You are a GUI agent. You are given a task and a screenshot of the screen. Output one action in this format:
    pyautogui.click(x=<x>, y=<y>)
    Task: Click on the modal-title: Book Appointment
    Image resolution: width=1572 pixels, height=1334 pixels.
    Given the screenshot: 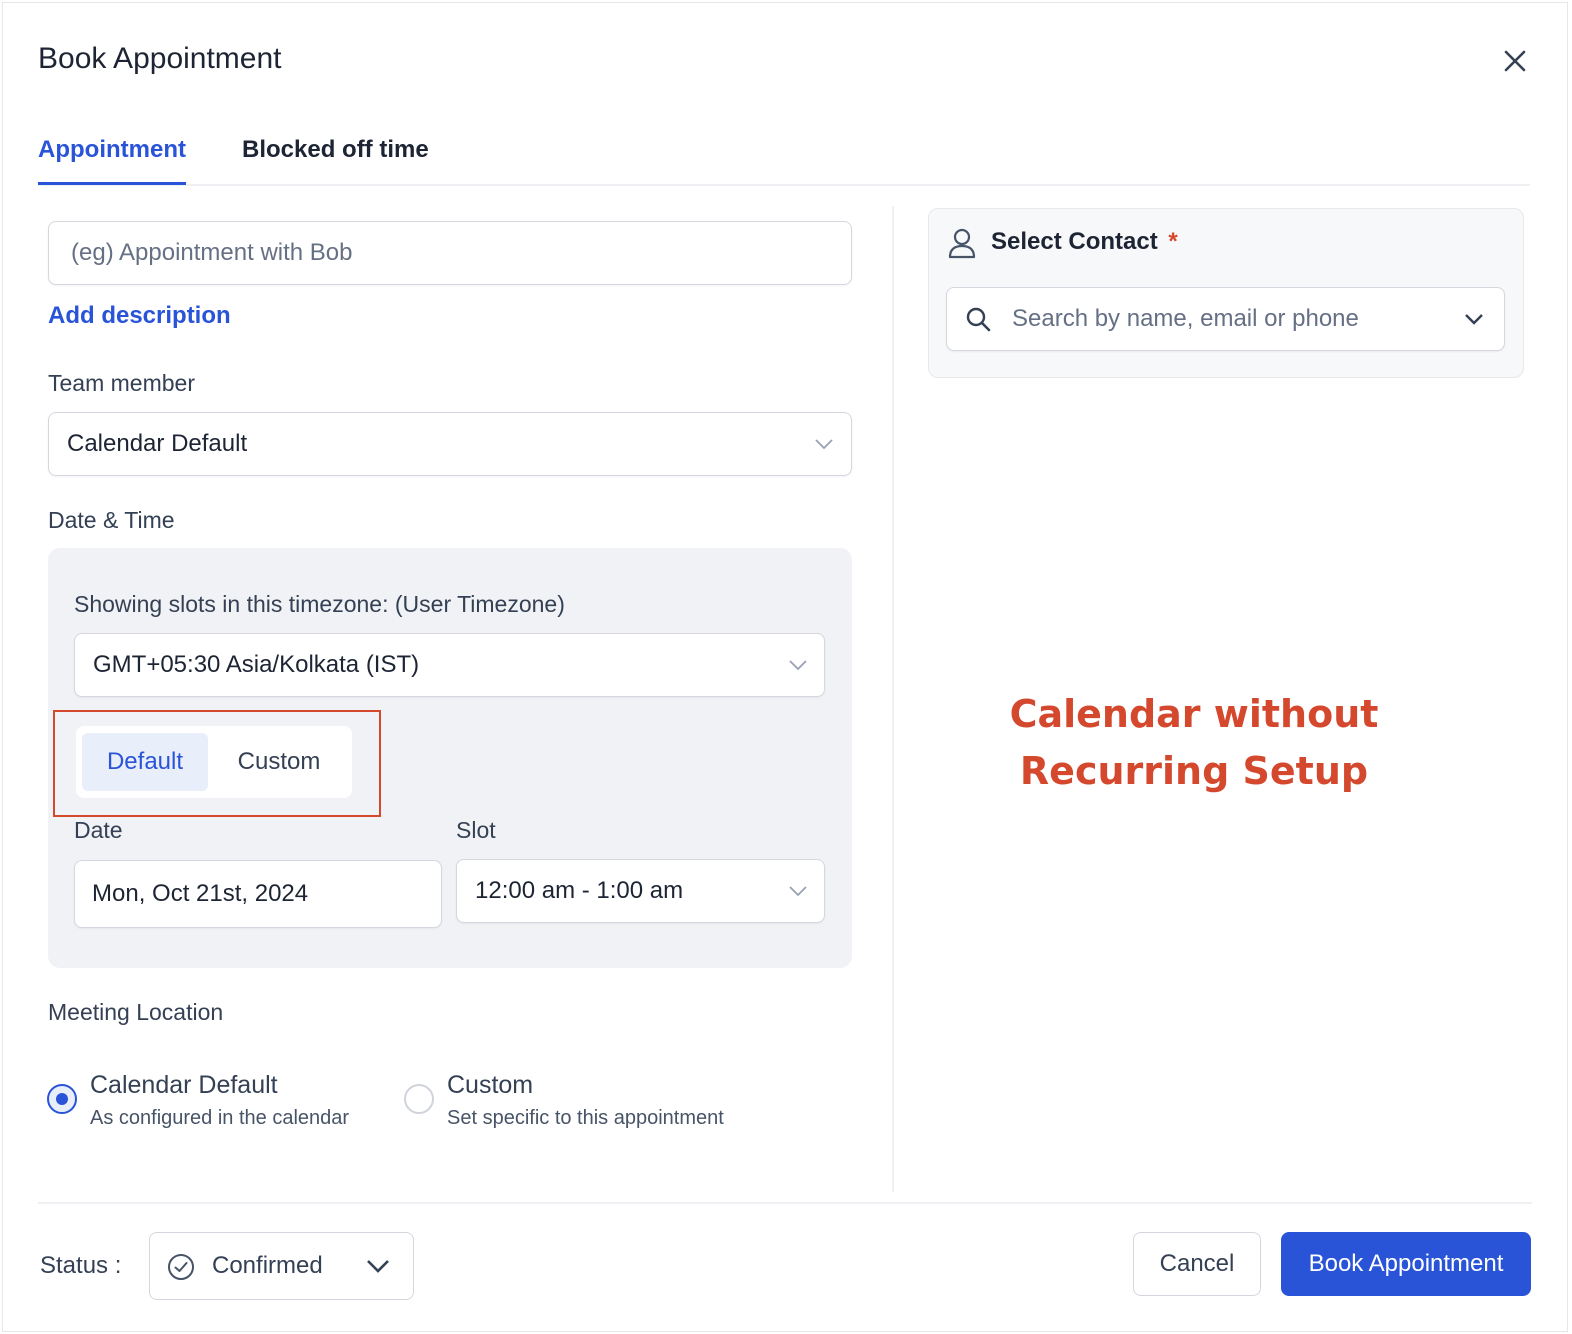 What is the action you would take?
    pyautogui.click(x=160, y=58)
    